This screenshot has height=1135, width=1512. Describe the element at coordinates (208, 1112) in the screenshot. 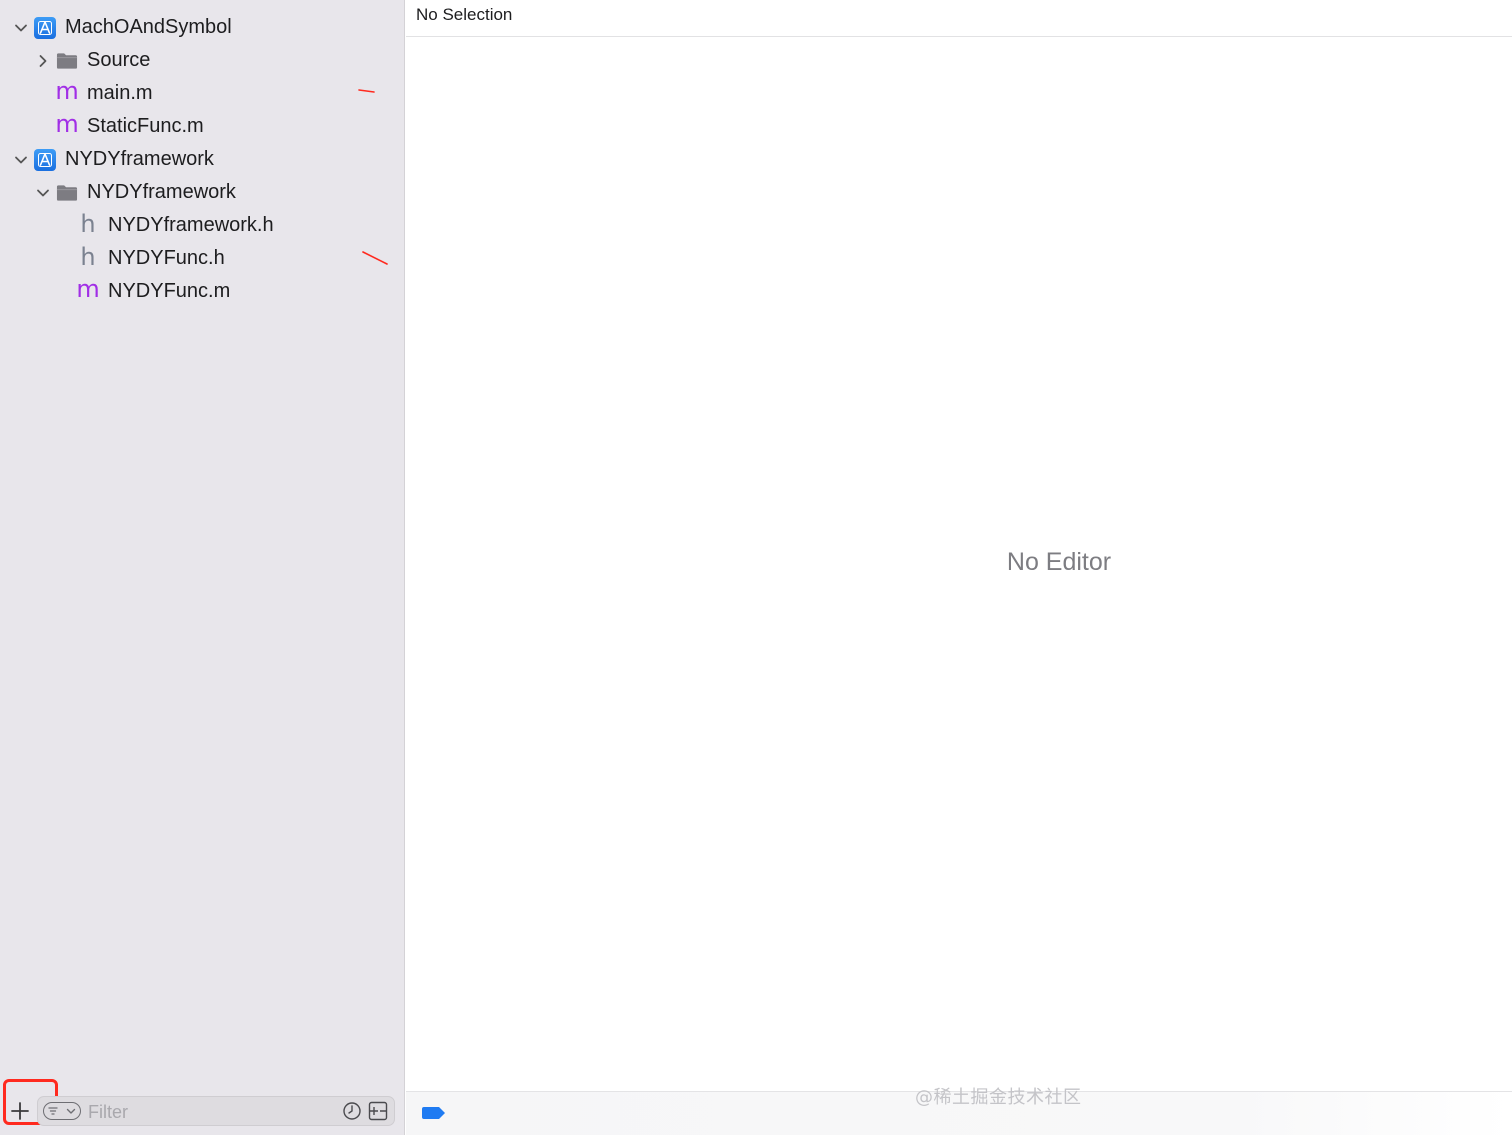

I see `filter-input` at that location.